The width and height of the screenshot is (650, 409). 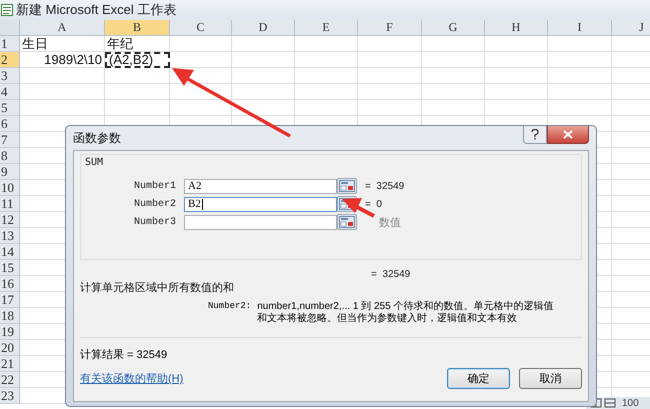 I want to click on row-header: 11, so click(x=10, y=204).